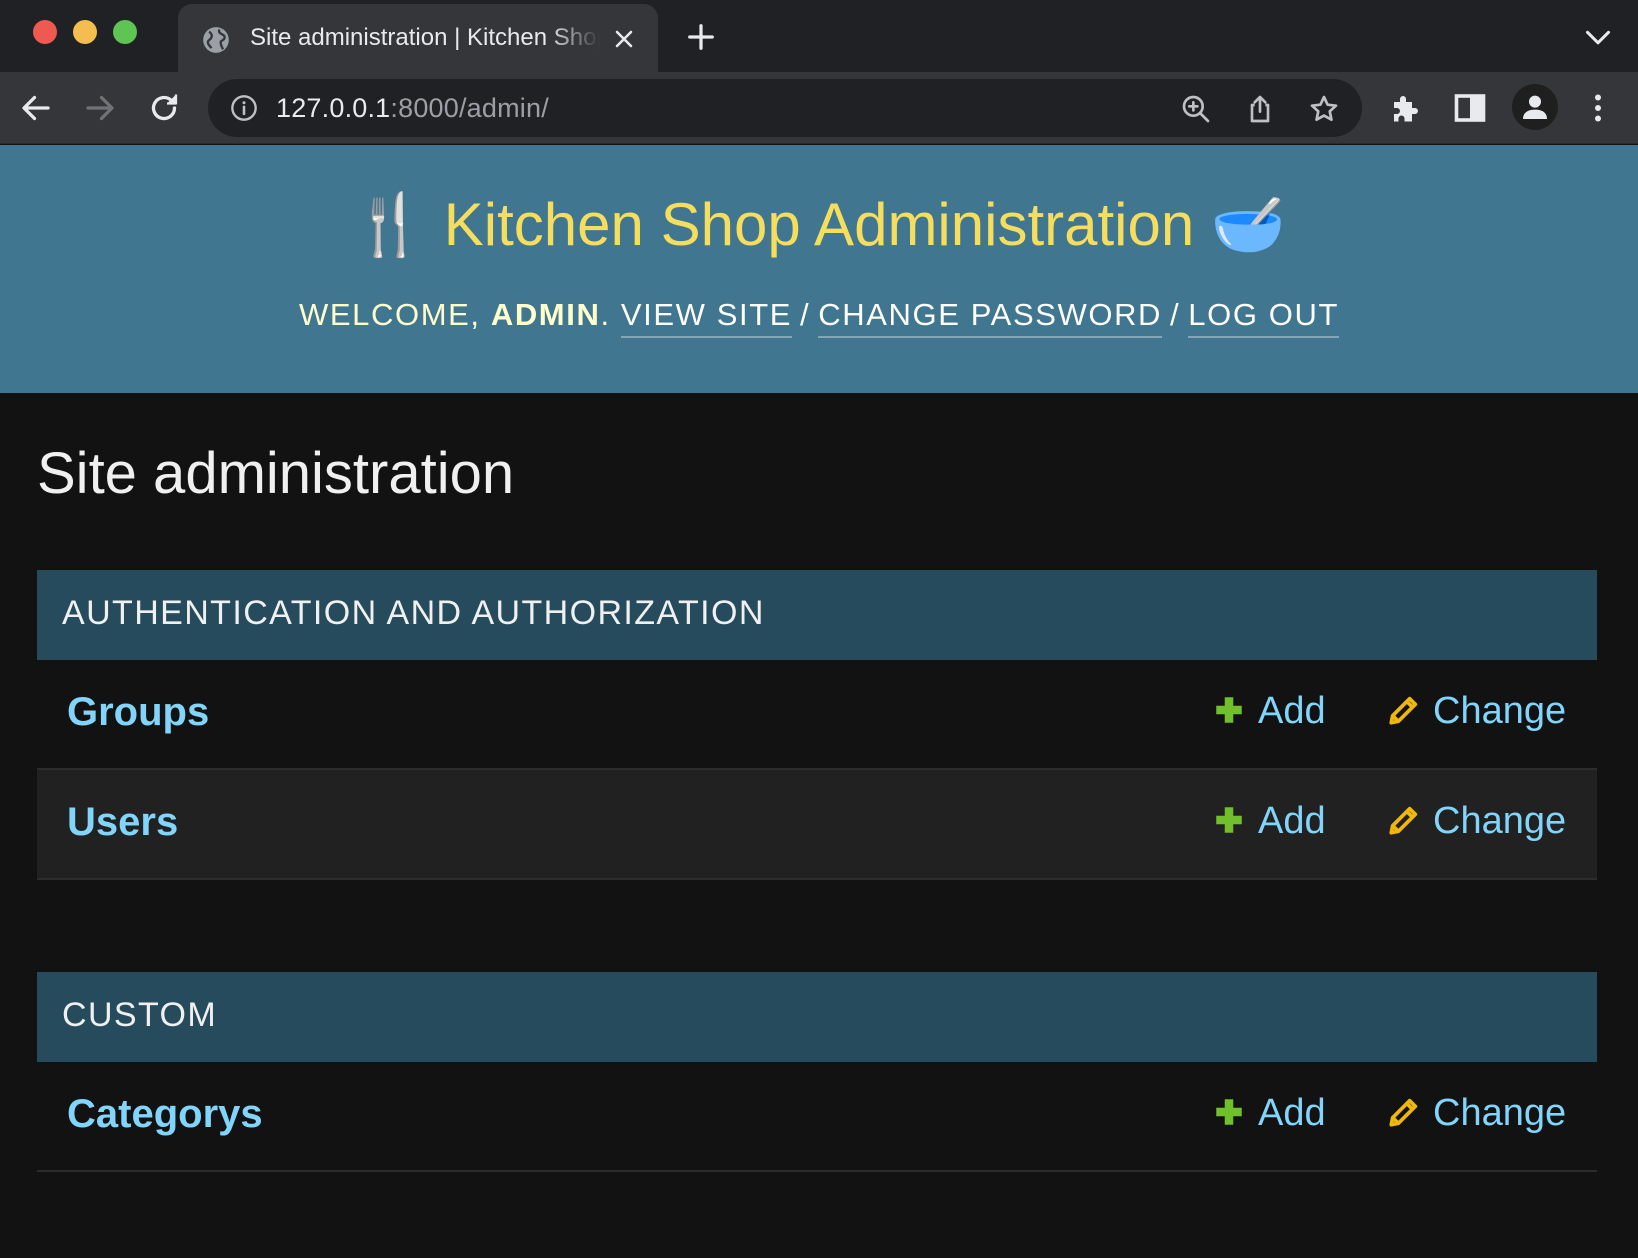 The width and height of the screenshot is (1638, 1258). I want to click on change-groups-link: Change, so click(1476, 714).